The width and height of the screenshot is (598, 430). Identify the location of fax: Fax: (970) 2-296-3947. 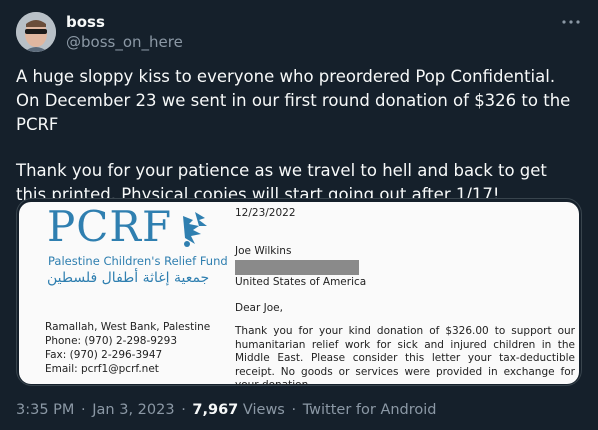
(104, 355).